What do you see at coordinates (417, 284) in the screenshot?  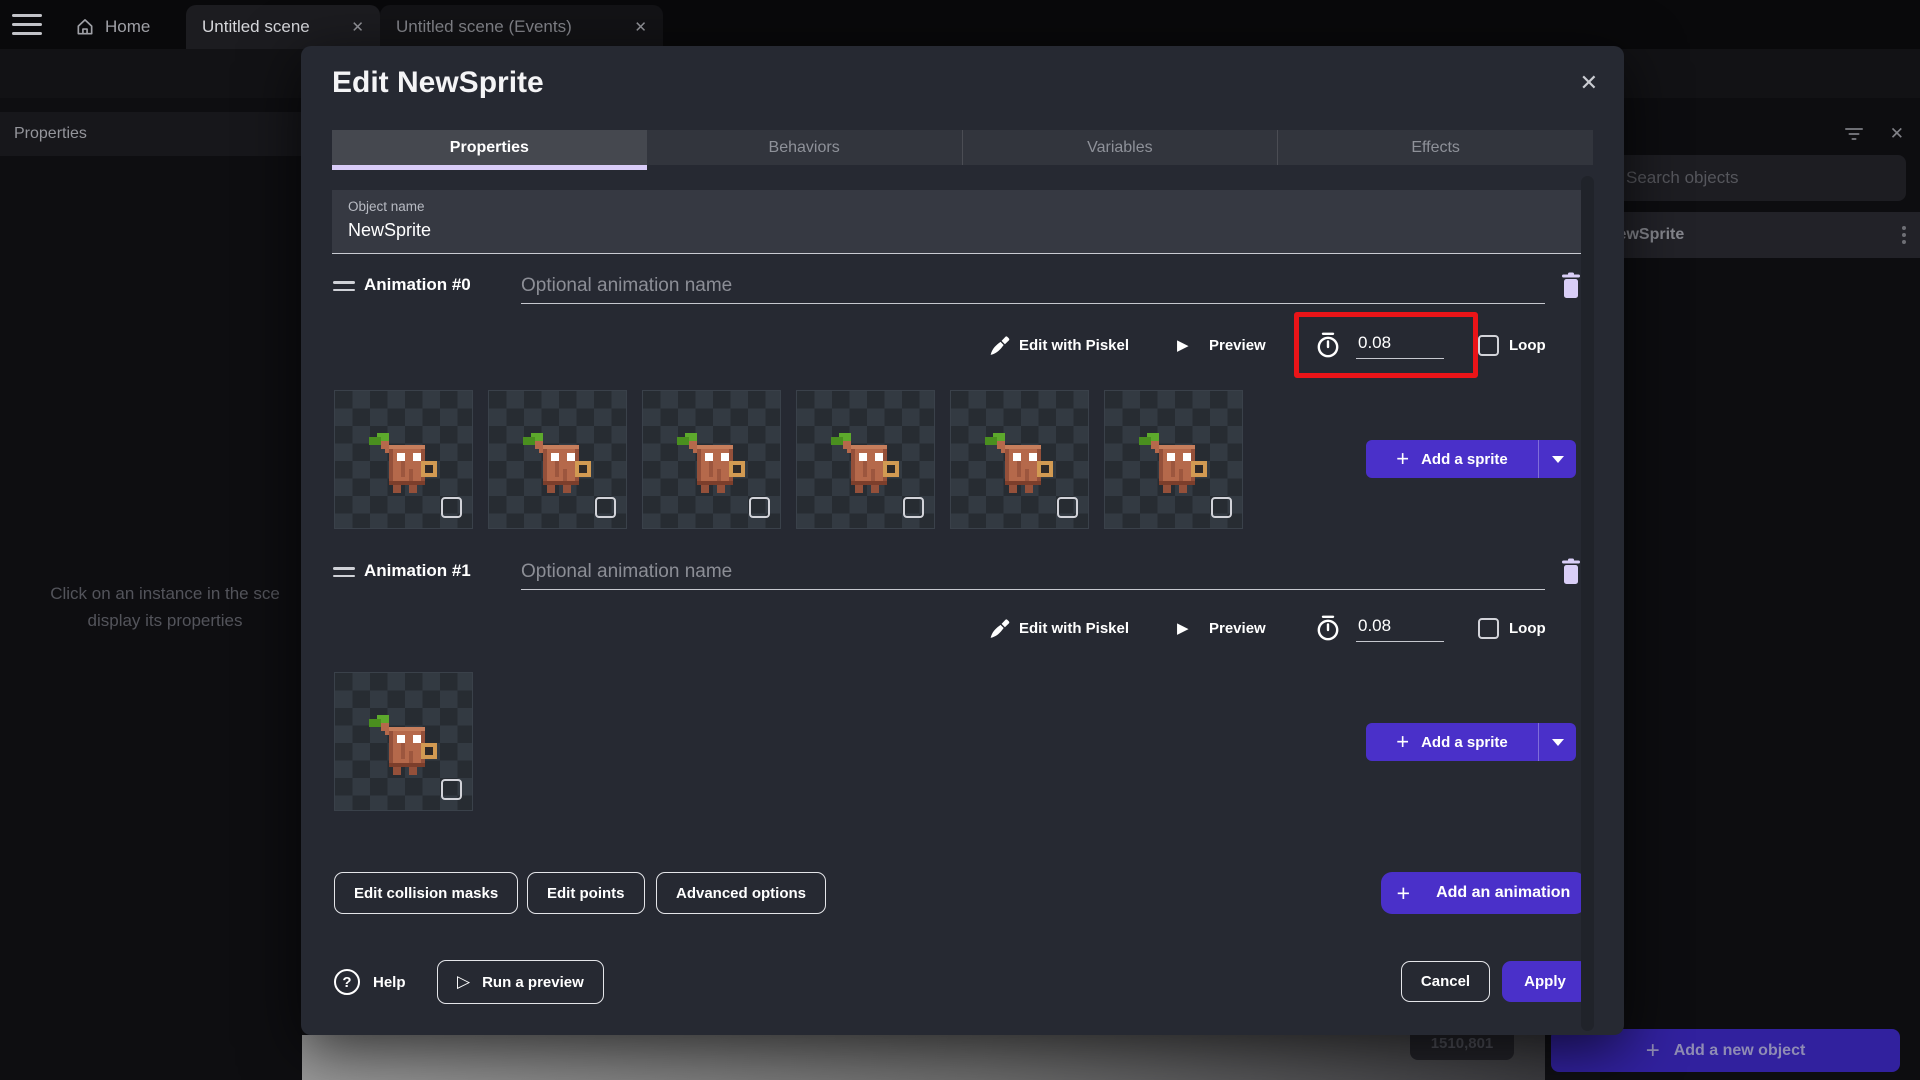 I see `animation-0-label: Animation #0` at bounding box center [417, 284].